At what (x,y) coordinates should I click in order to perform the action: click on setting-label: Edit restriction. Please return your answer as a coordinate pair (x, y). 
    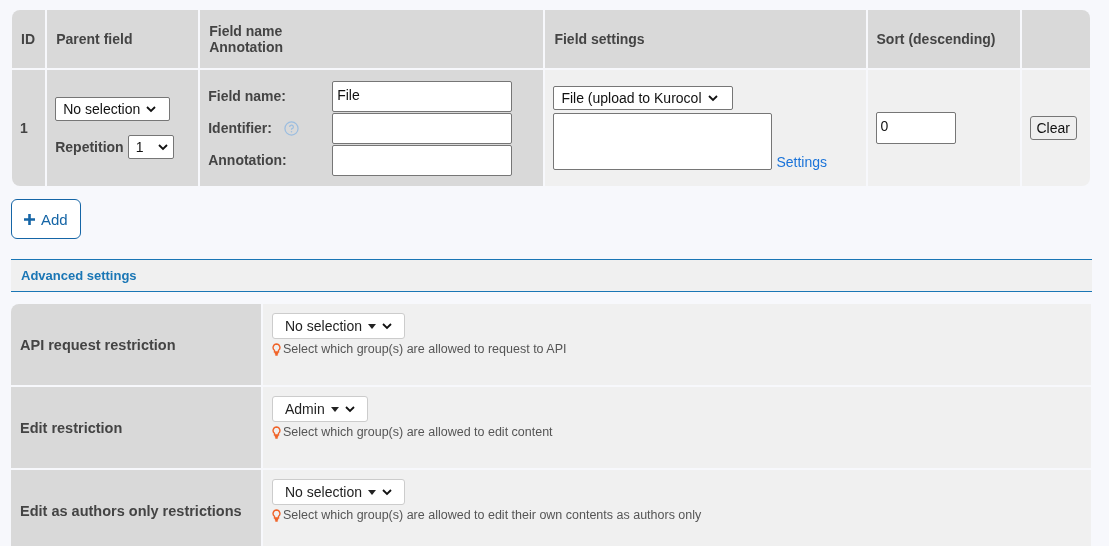
    Looking at the image, I should click on (71, 427).